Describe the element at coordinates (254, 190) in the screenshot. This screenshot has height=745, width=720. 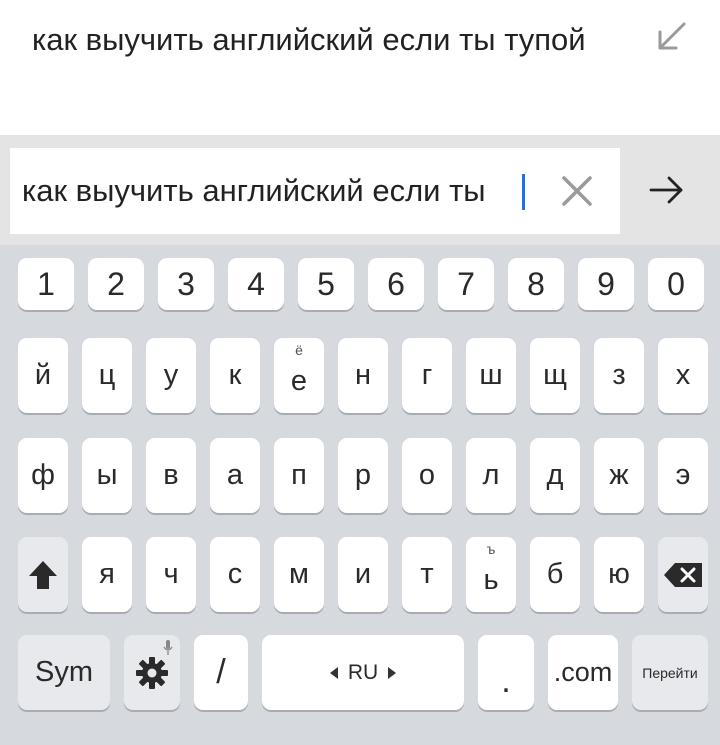
I see `search-input-value: как выучить английский если ты` at that location.